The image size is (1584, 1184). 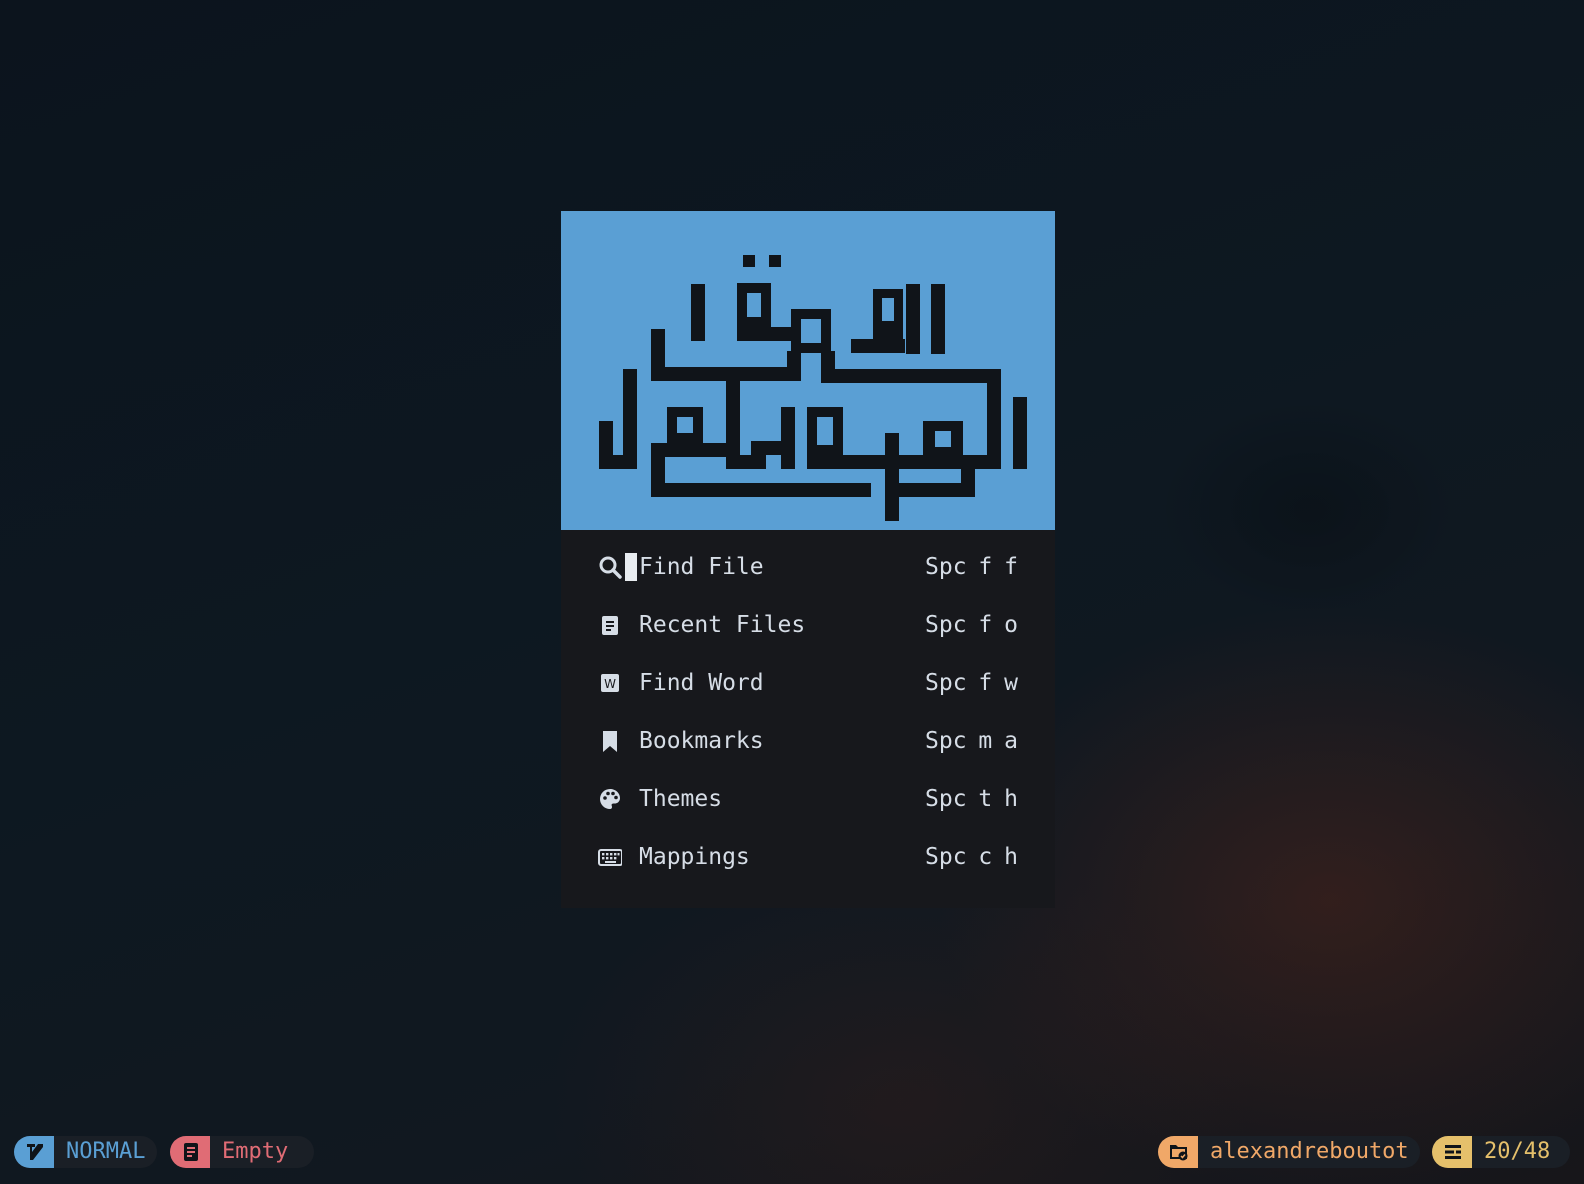 I want to click on menu-item-shortcut: Spc m a, so click(x=971, y=741).